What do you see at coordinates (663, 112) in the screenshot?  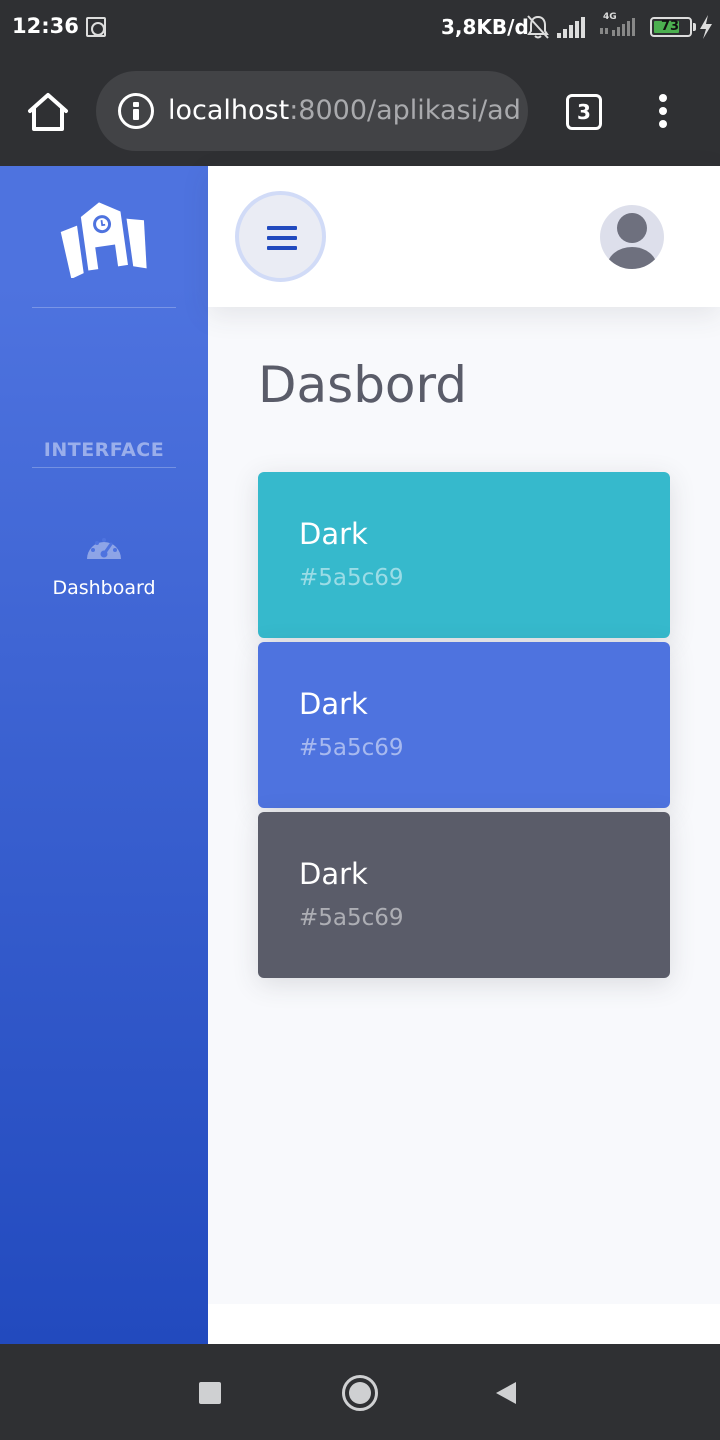 I see `more-vert-icon` at bounding box center [663, 112].